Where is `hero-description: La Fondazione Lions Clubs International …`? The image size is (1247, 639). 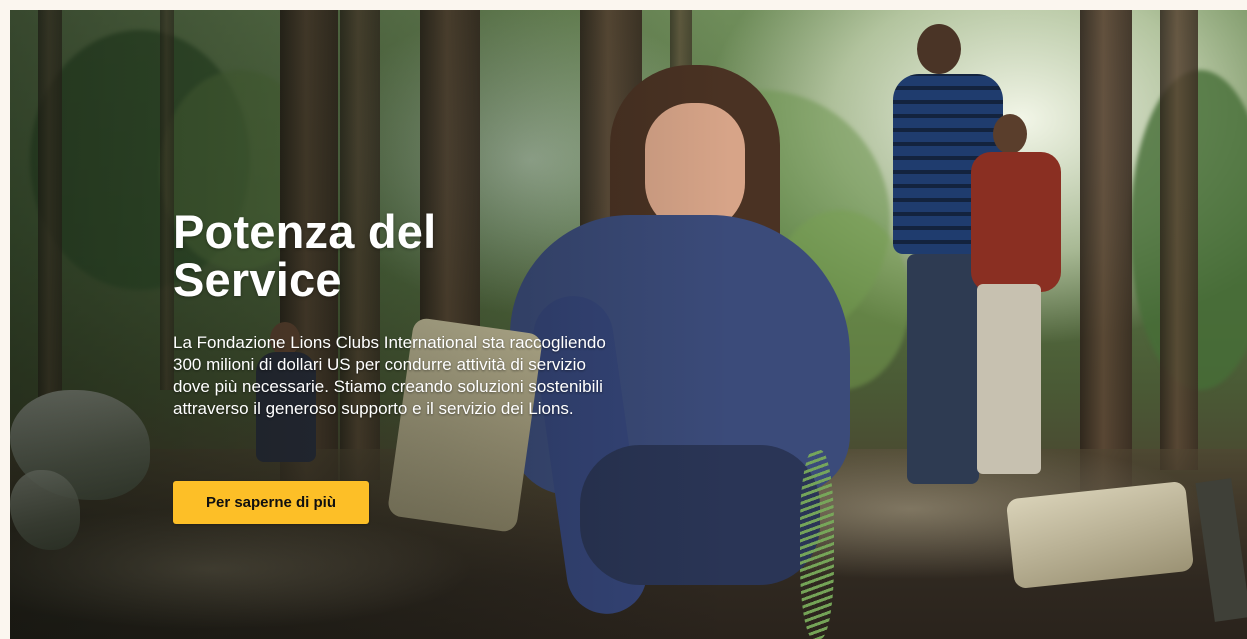
hero-description: La Fondazione Lions Clubs International … is located at coordinates (389, 375).